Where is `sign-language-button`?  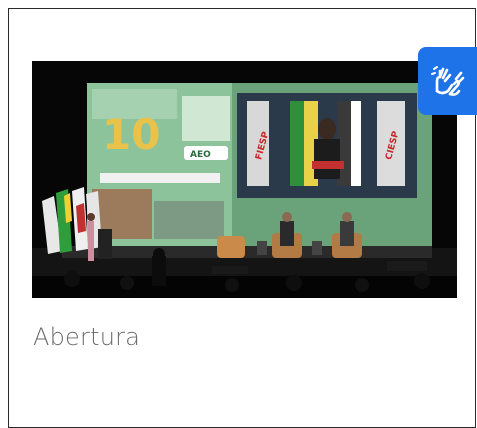
sign-language-button is located at coordinates (447, 81).